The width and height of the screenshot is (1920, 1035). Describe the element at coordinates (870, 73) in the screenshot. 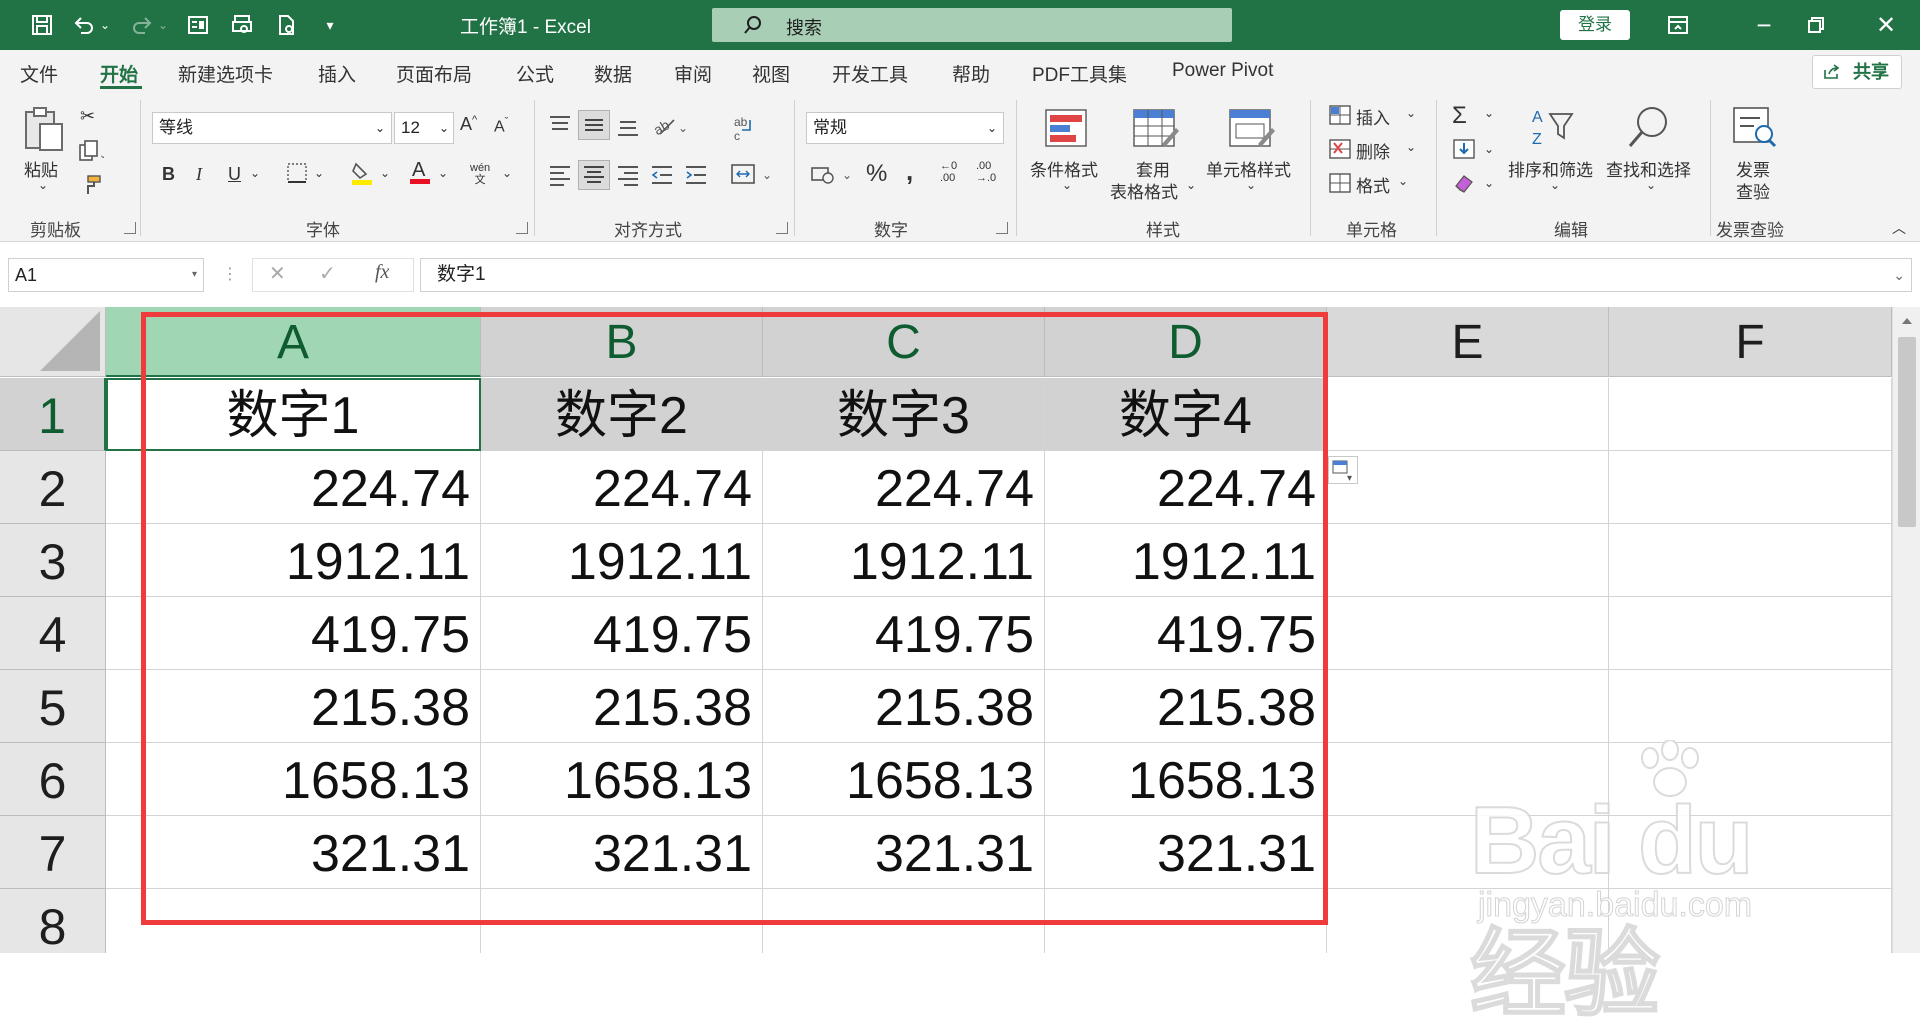

I see `tab-developer: 开发工具` at that location.